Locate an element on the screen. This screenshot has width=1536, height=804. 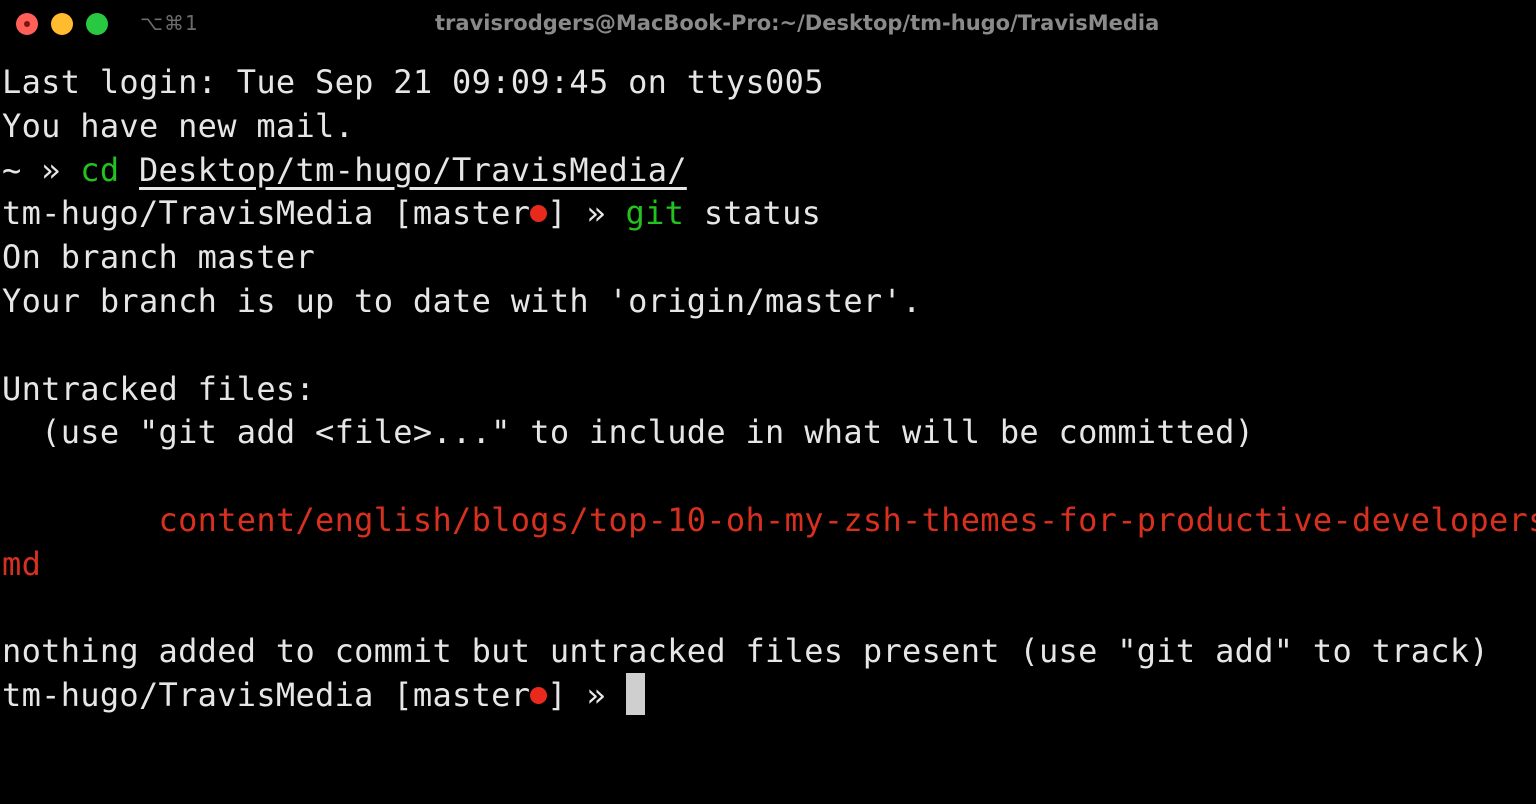
home-prompt: ~ » is located at coordinates (41, 169).